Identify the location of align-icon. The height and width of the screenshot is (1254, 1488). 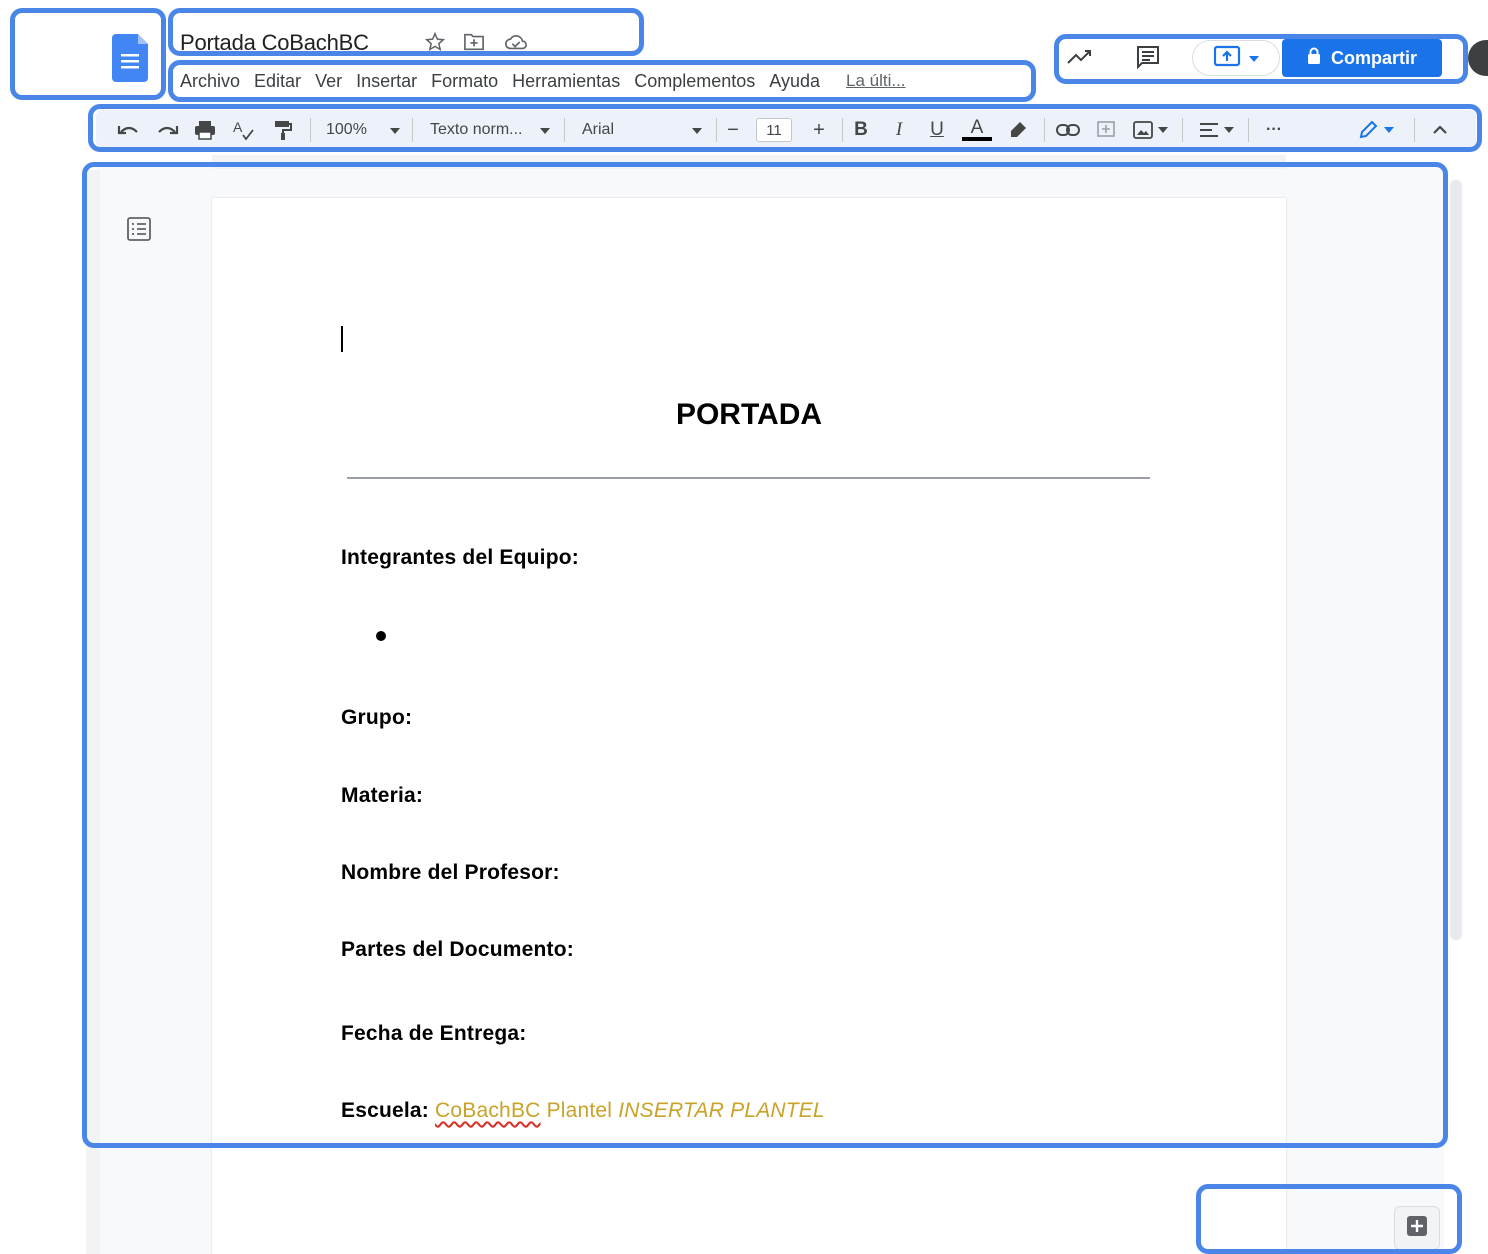
(1216, 130).